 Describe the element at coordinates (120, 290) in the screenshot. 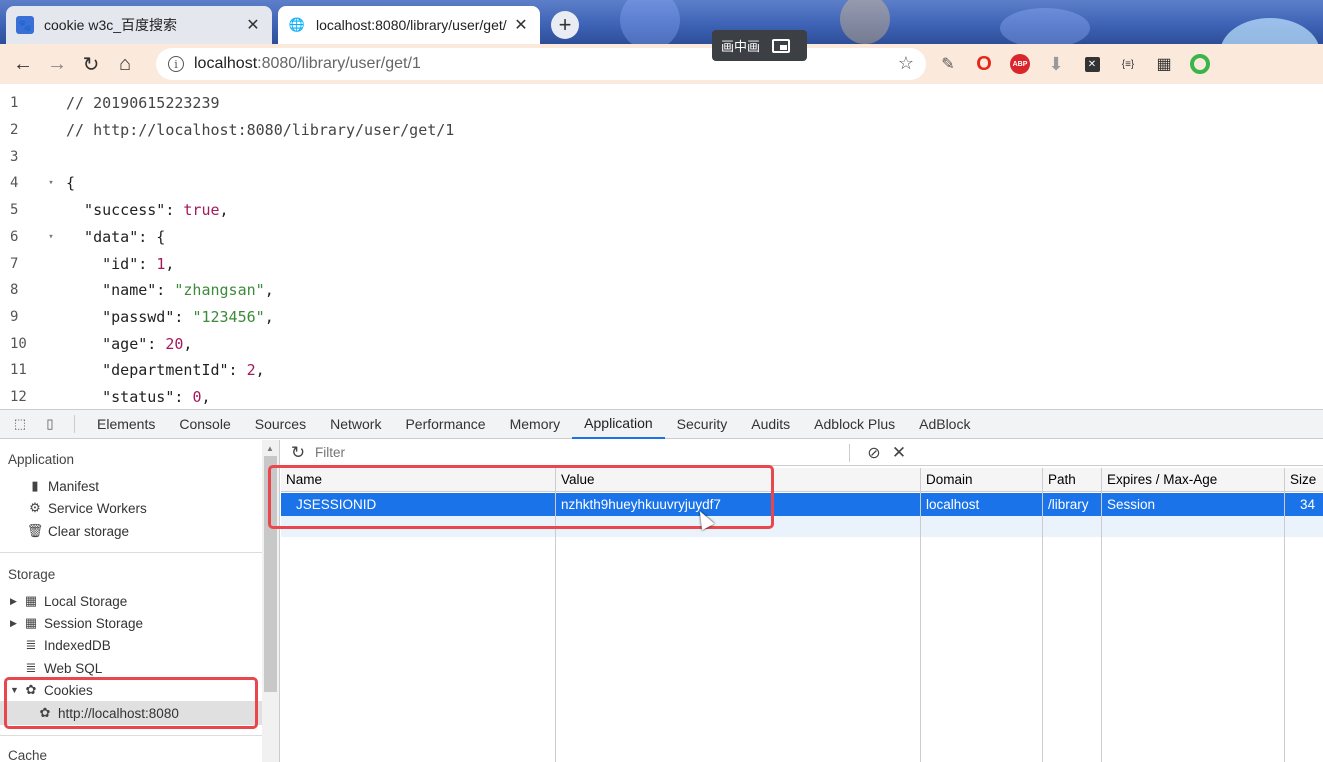

I see `code-token: "name":` at that location.